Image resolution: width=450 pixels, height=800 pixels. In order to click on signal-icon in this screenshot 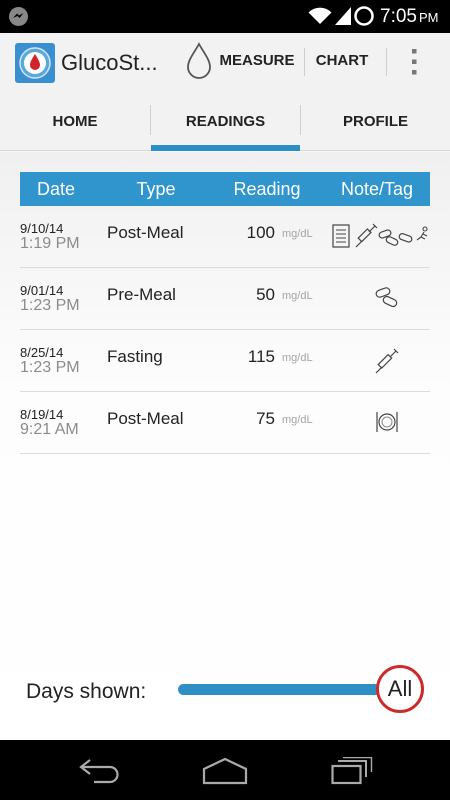, I will do `click(343, 16)`.